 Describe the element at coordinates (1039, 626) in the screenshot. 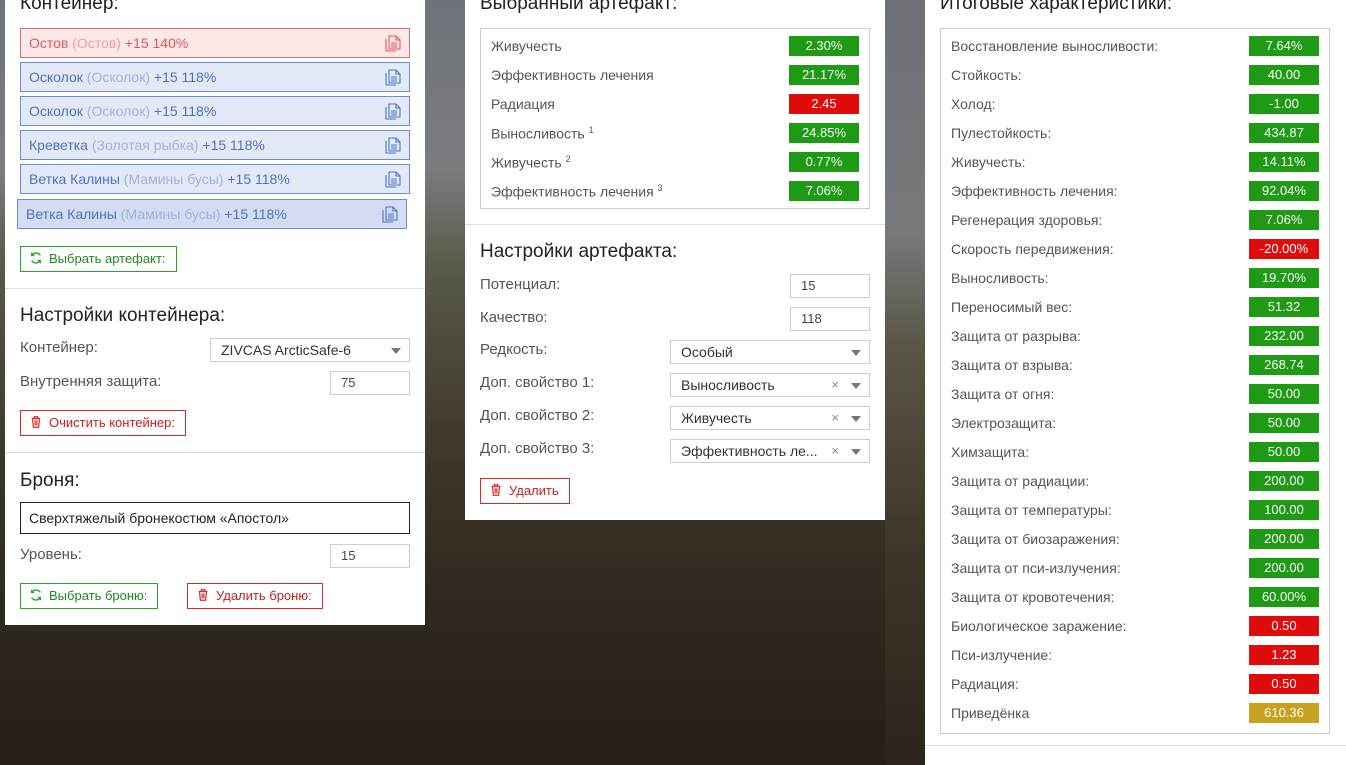

I see `stat-name: Биологическое заражение:` at that location.